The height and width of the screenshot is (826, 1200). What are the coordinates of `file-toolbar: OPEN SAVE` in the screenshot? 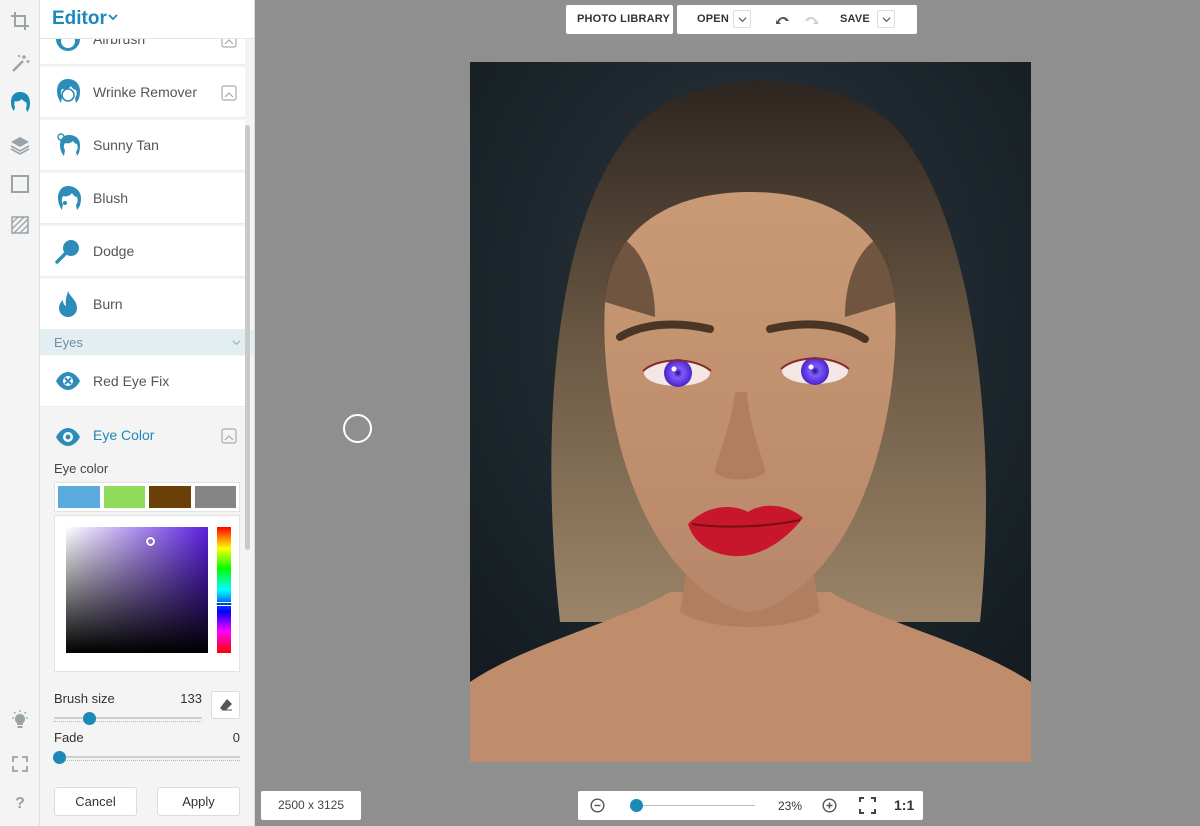 It's located at (797, 19).